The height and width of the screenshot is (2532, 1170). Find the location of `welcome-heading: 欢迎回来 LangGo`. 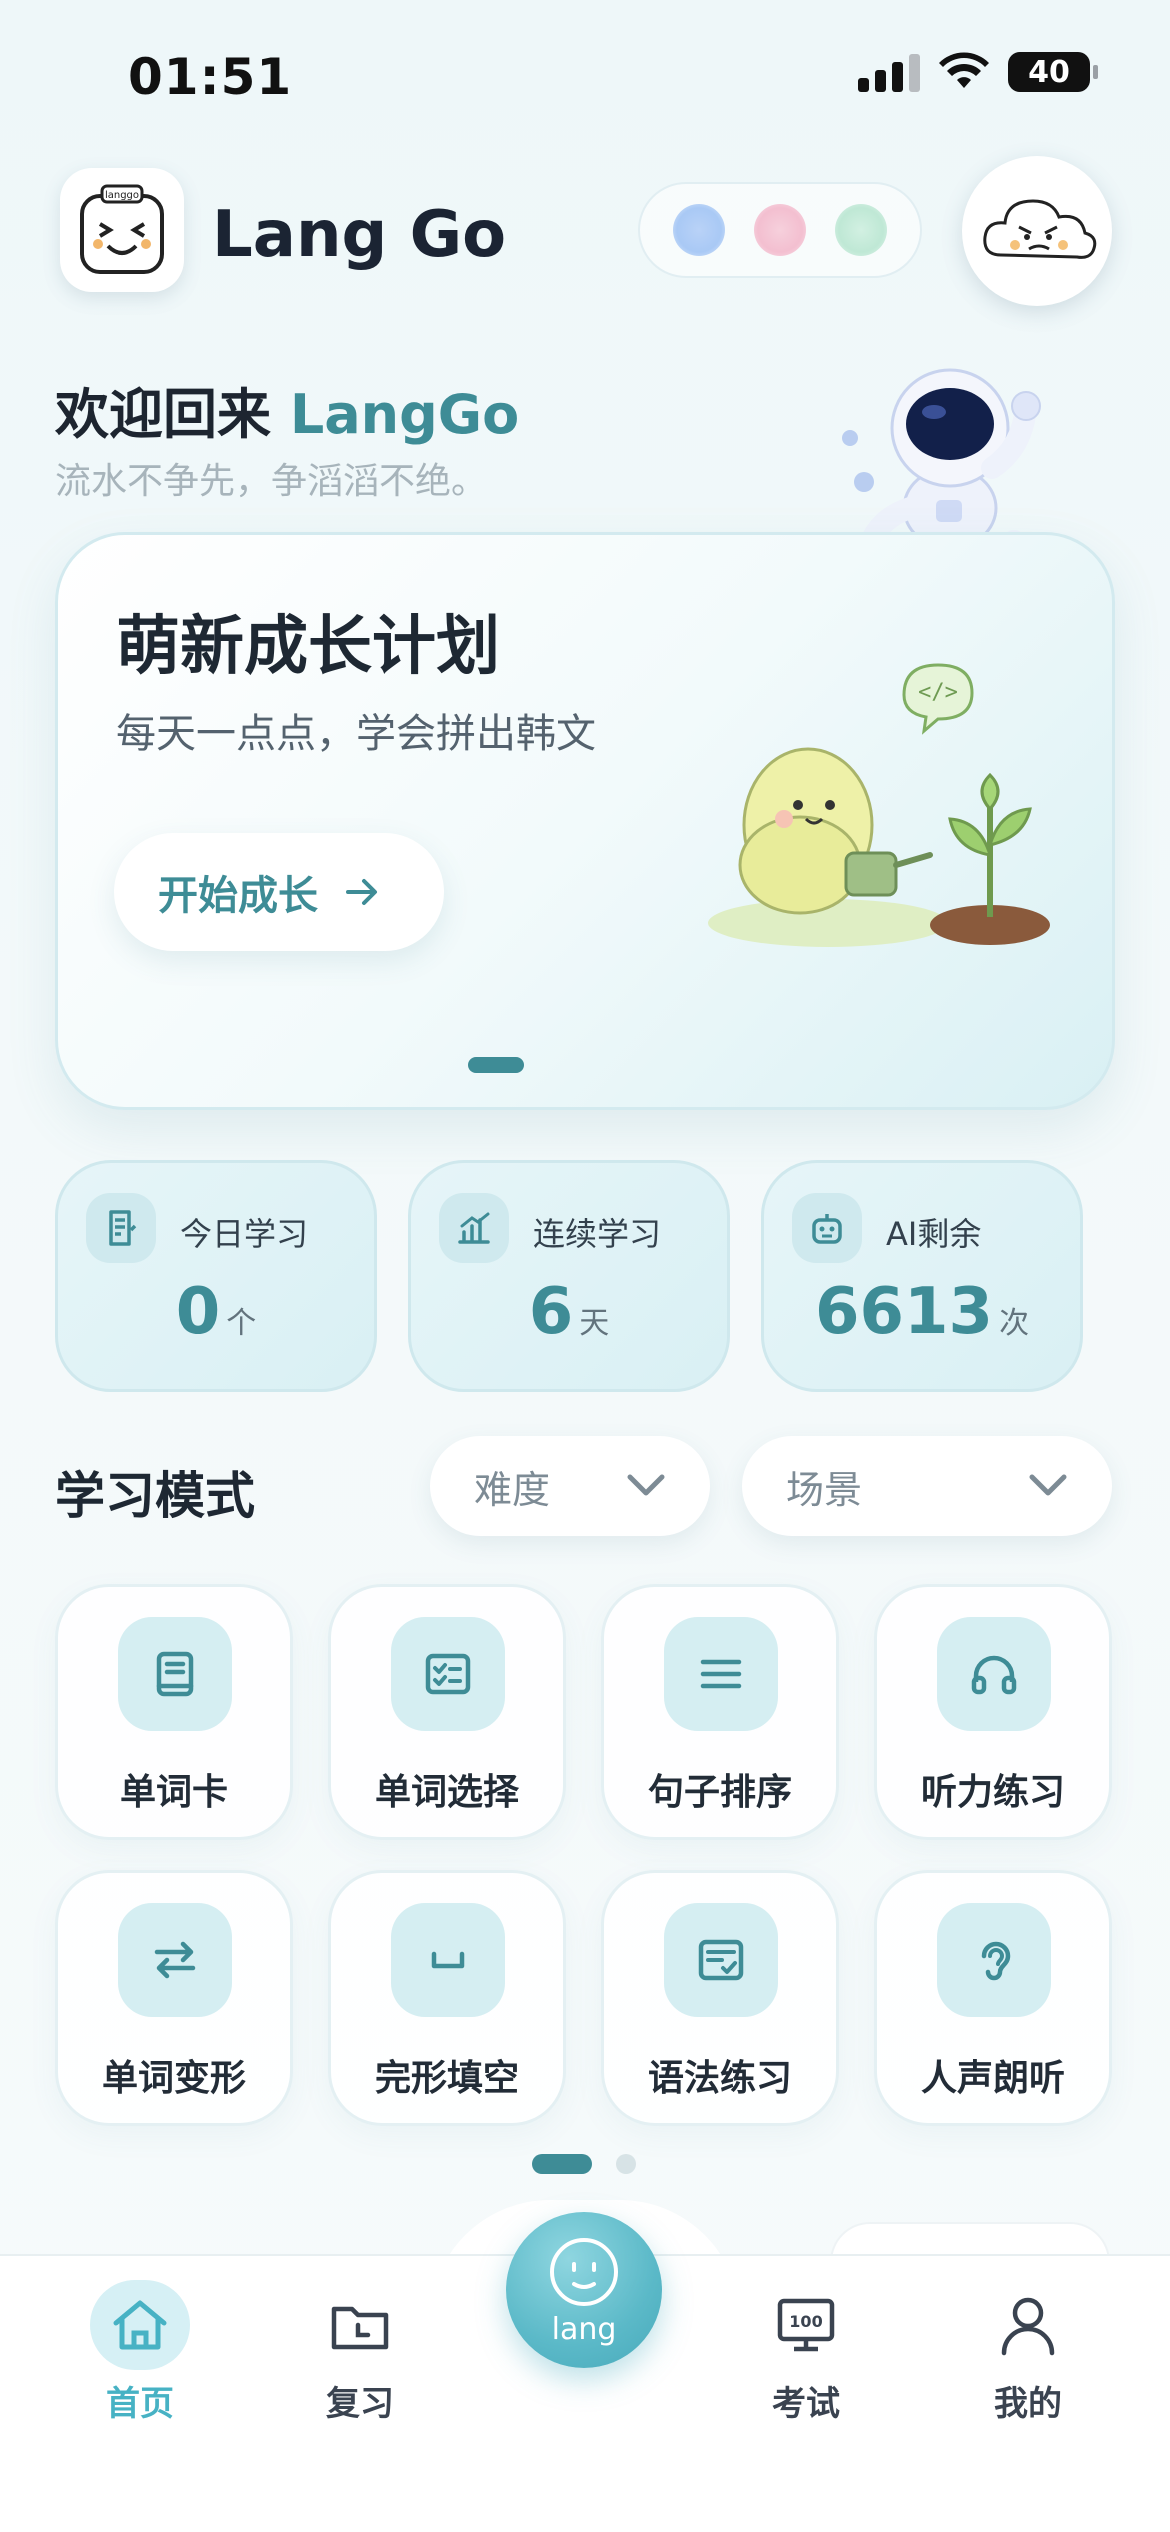

welcome-heading: 欢迎回来 LangGo is located at coordinates (287, 409).